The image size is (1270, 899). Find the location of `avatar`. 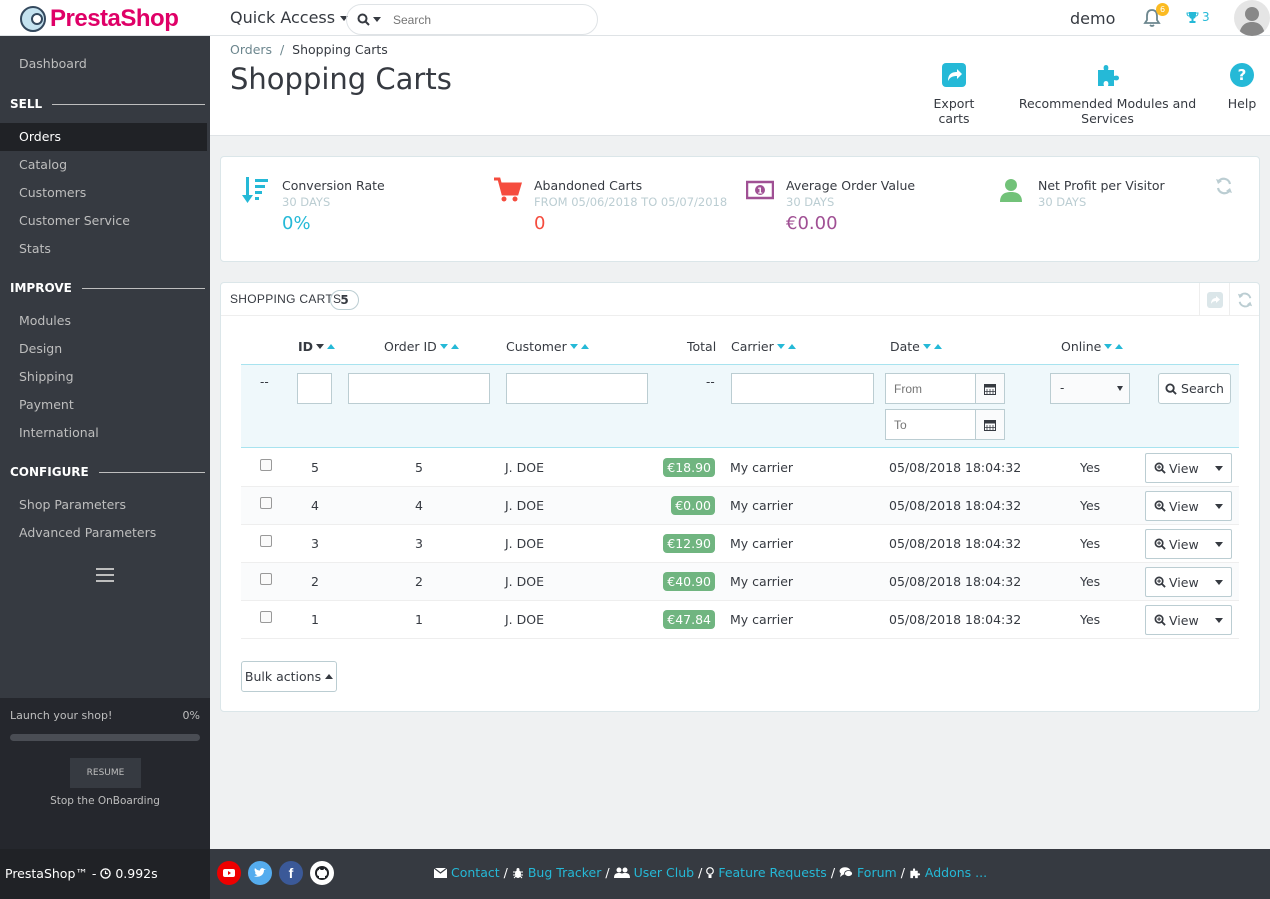

avatar is located at coordinates (1252, 18).